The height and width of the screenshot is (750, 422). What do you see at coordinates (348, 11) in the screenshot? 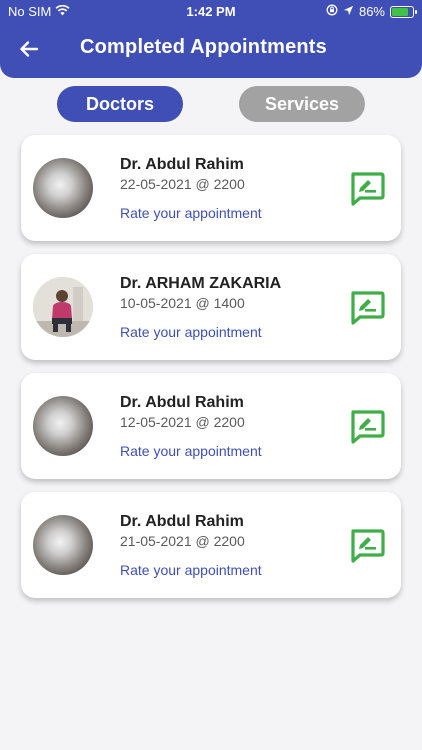
I see `location-arrow-icon` at bounding box center [348, 11].